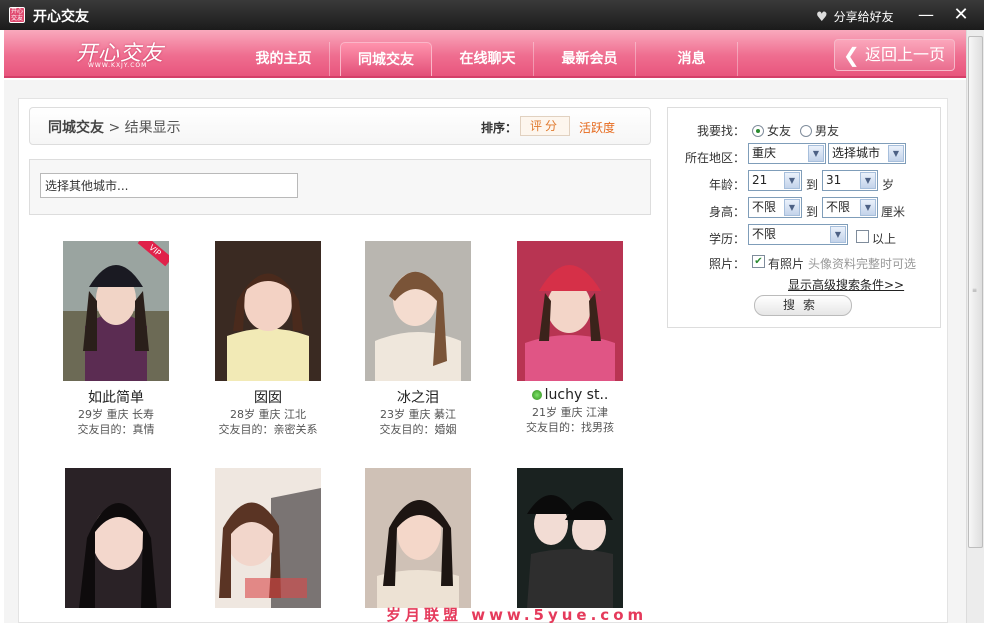  I want to click on nav-item-home: 我的主页, so click(284, 59).